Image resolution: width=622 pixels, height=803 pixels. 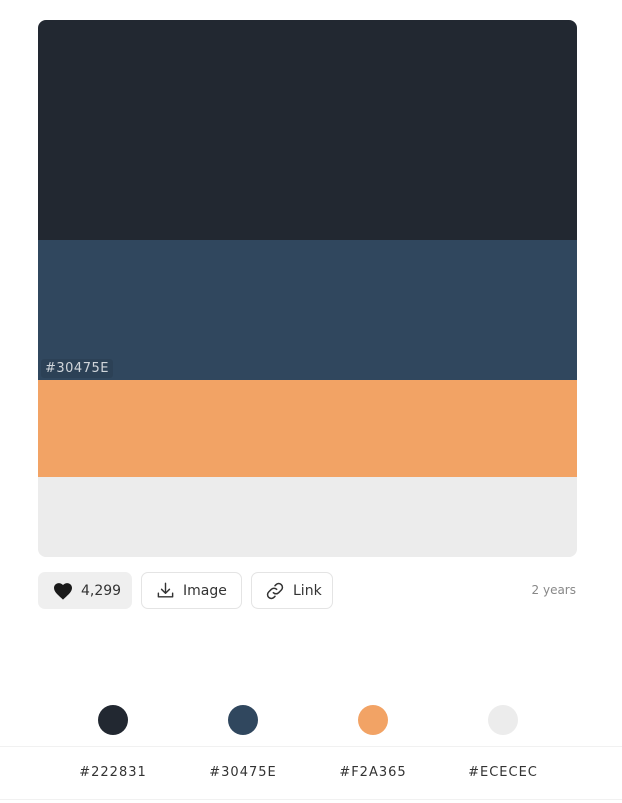 I want to click on download-icon, so click(x=165, y=591).